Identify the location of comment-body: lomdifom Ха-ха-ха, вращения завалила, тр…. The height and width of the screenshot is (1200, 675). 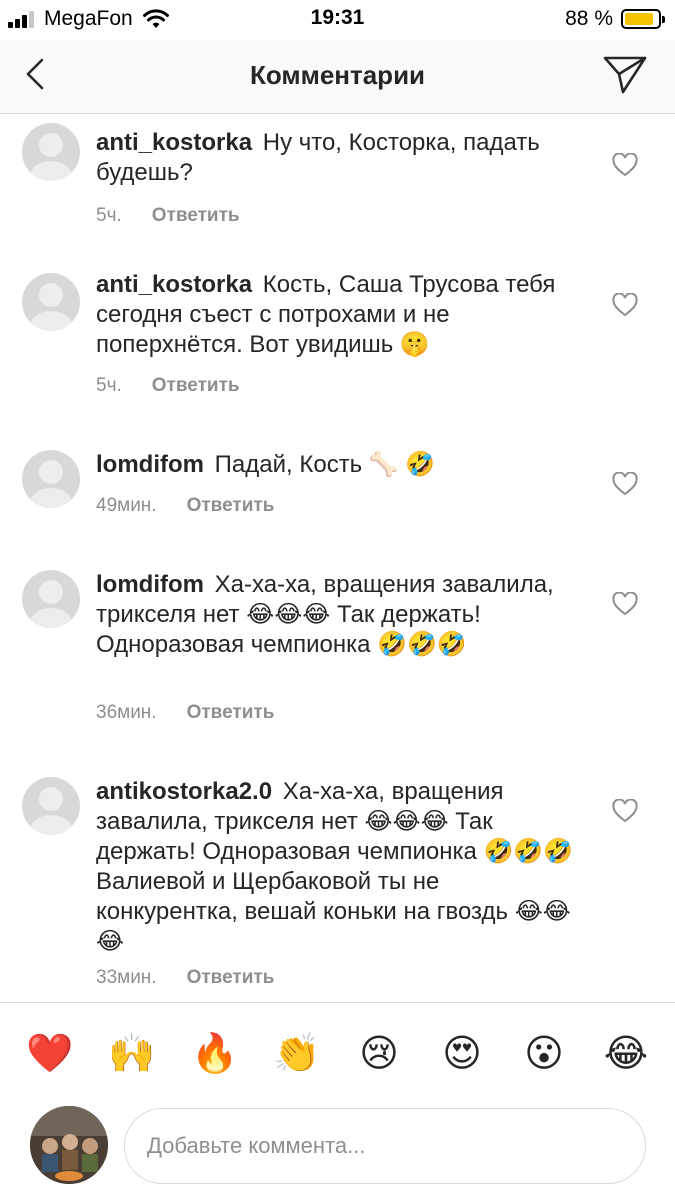
(341, 615).